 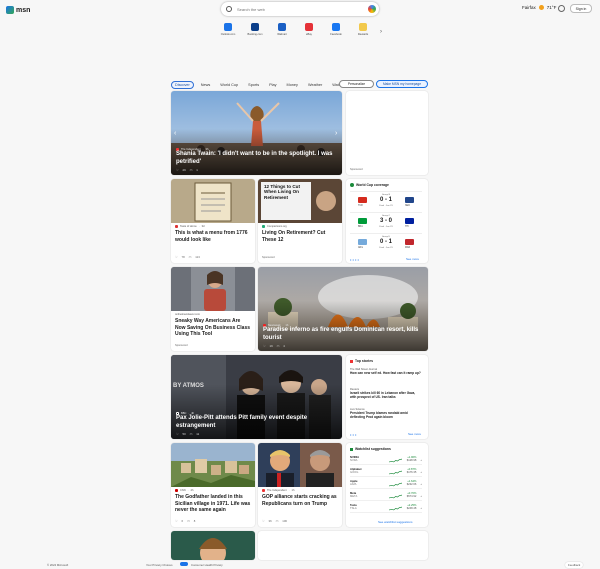 I want to click on quick-link: Walmart, so click(x=282, y=29).